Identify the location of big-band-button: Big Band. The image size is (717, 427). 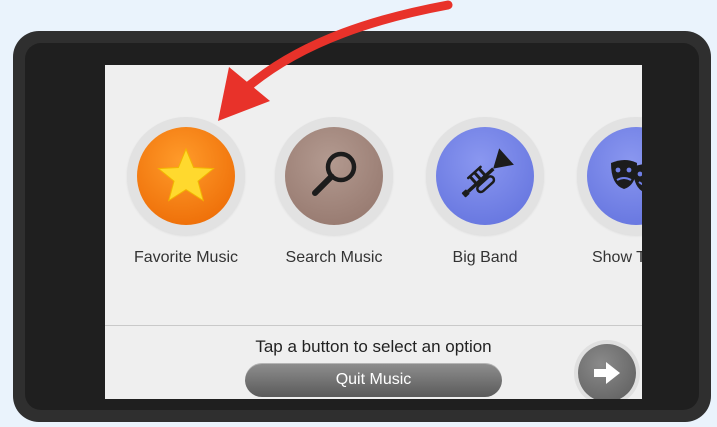
(485, 192).